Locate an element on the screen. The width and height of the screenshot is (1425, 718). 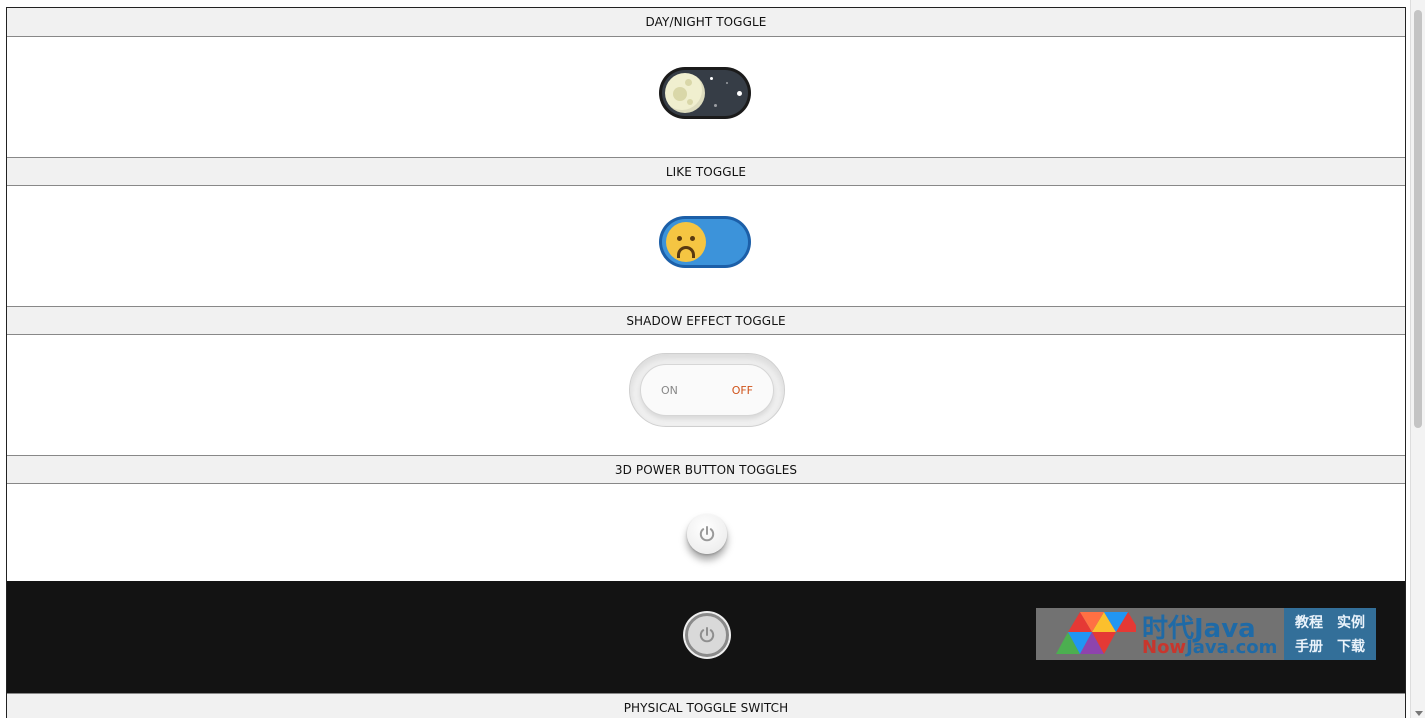
watermark: 时代Java NowJava.com 教程 实例 手册 下载 is located at coordinates (1206, 634).